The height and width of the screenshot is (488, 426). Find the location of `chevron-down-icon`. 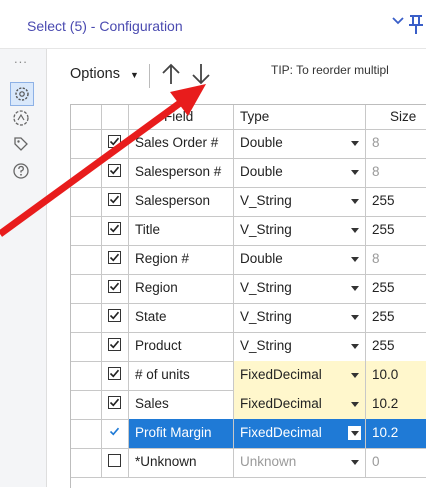

chevron-down-icon is located at coordinates (398, 21).